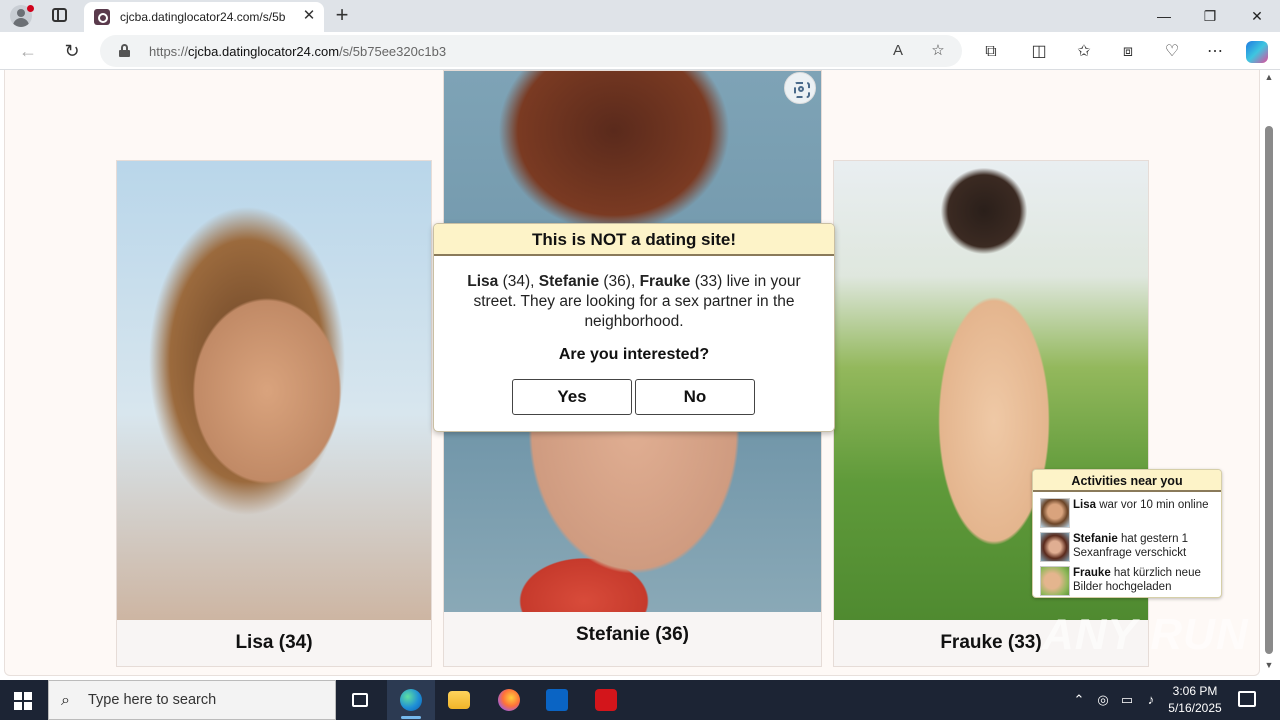  What do you see at coordinates (695, 397) in the screenshot?
I see `no-button: No` at bounding box center [695, 397].